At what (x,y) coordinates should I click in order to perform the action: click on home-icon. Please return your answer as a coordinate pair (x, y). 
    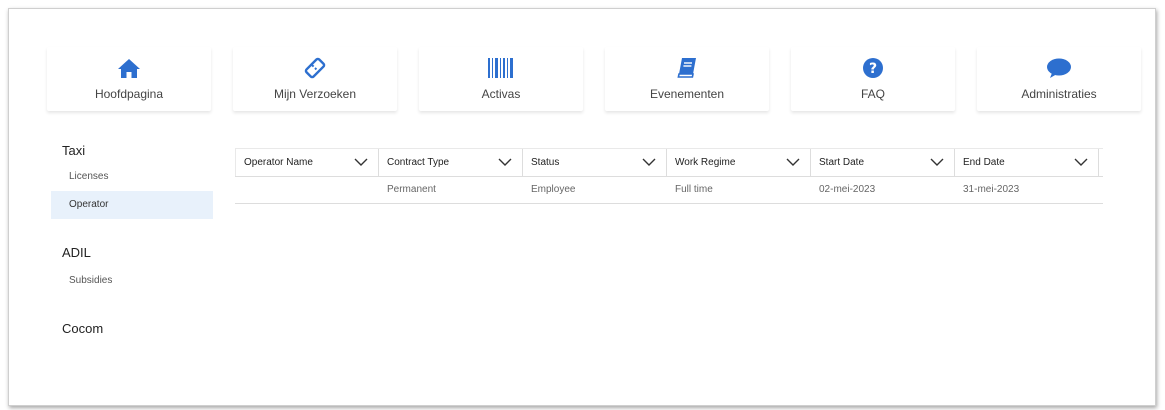
    Looking at the image, I should click on (129, 69).